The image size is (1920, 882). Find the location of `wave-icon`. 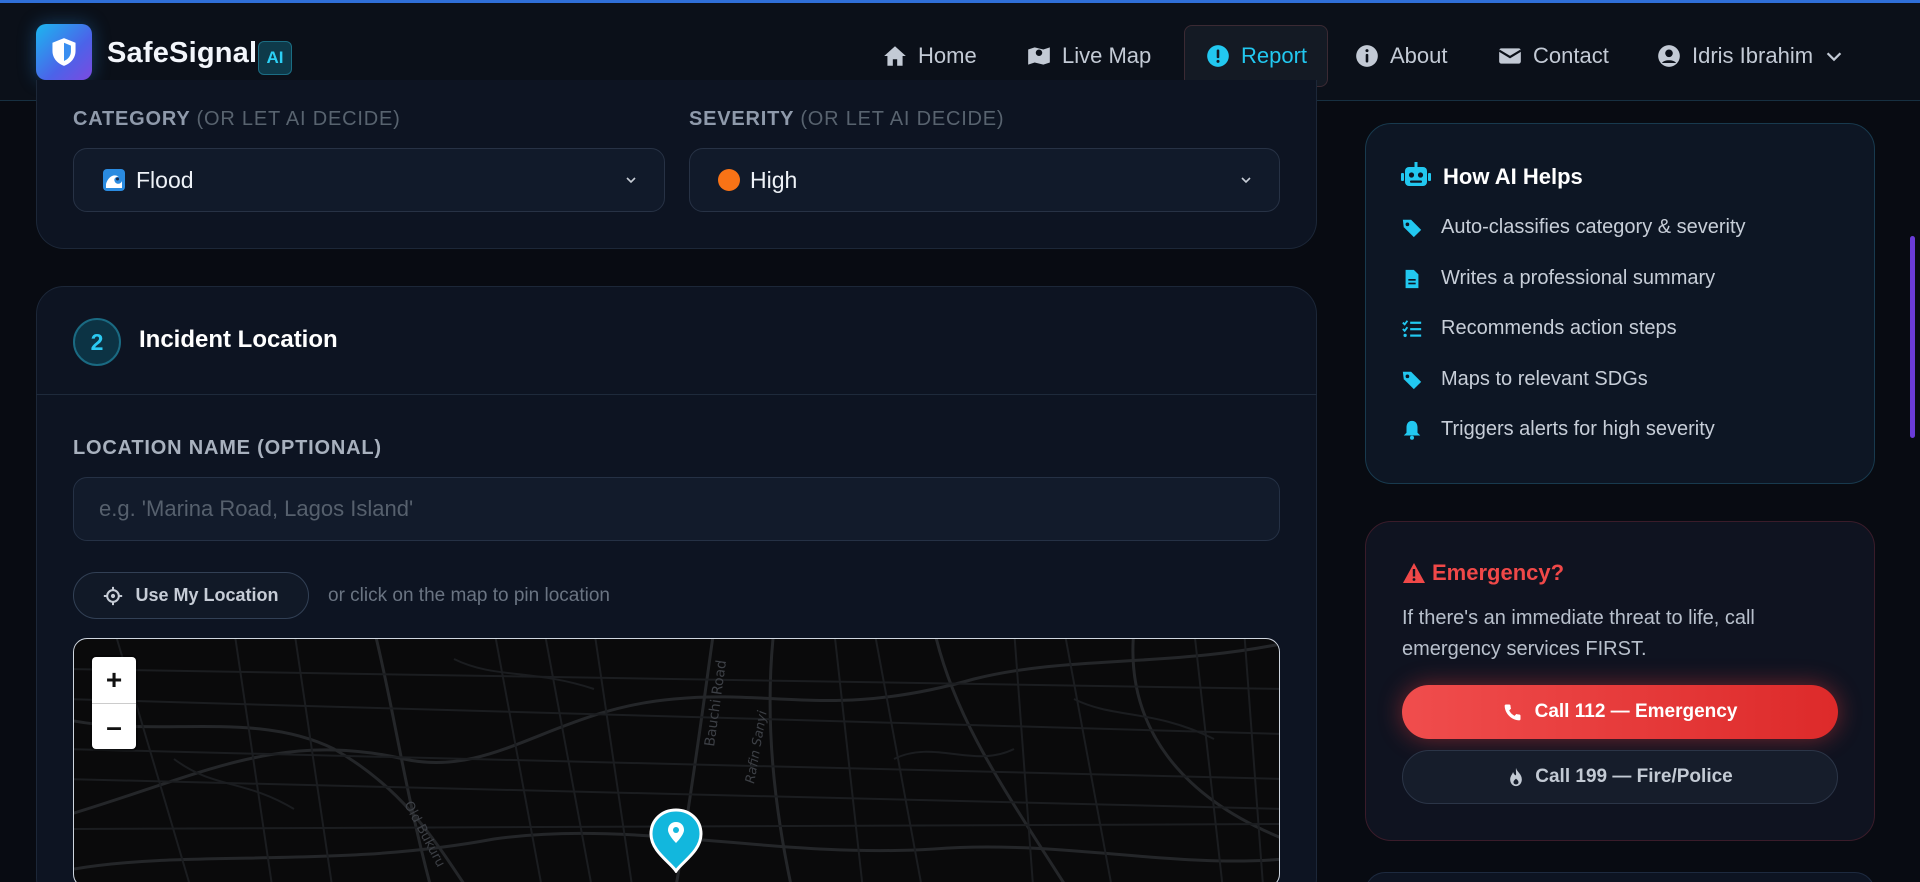

wave-icon is located at coordinates (114, 180).